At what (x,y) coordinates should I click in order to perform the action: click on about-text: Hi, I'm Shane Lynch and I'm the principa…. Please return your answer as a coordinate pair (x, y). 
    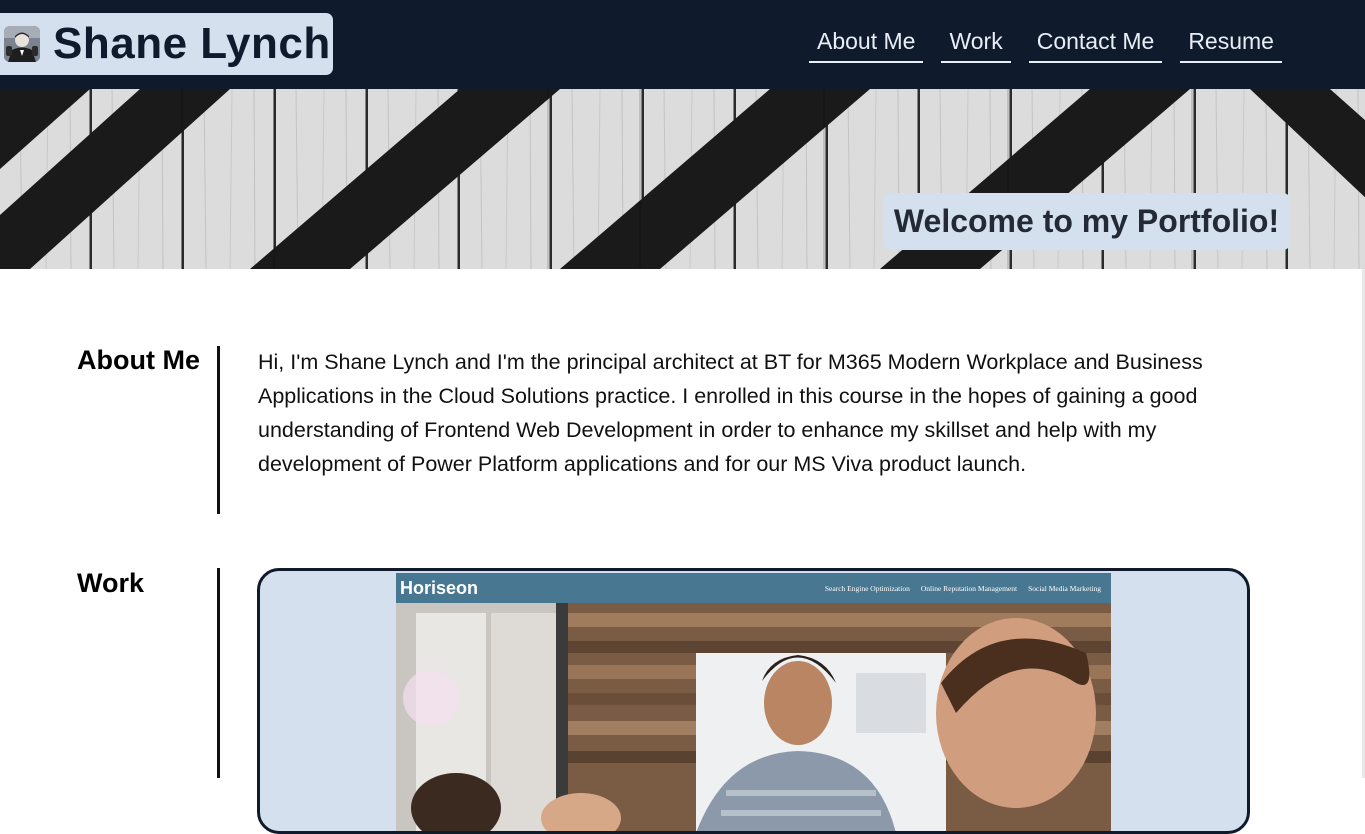
    Looking at the image, I should click on (730, 413).